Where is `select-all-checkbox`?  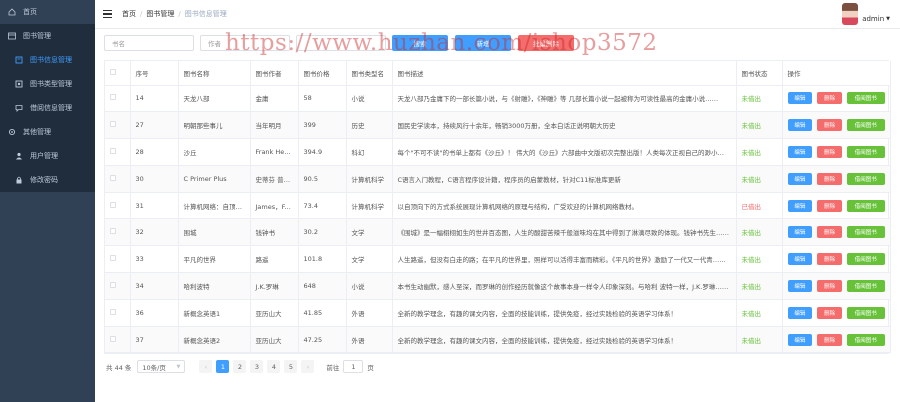 select-all-checkbox is located at coordinates (118, 73).